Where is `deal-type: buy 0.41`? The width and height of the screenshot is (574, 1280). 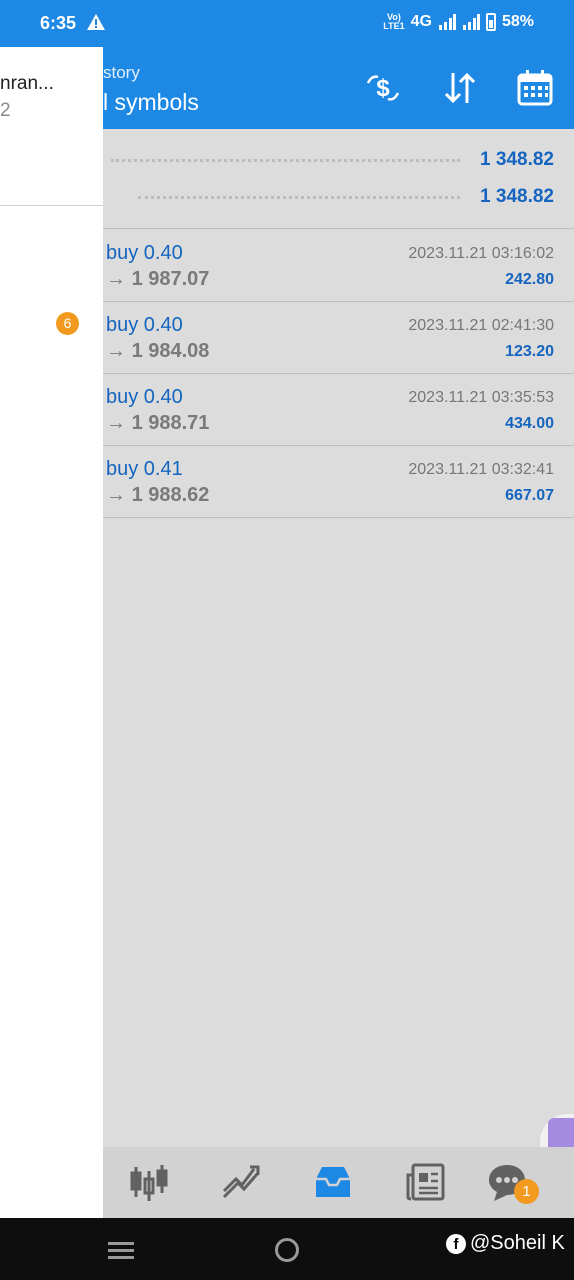 deal-type: buy 0.41 is located at coordinates (144, 469).